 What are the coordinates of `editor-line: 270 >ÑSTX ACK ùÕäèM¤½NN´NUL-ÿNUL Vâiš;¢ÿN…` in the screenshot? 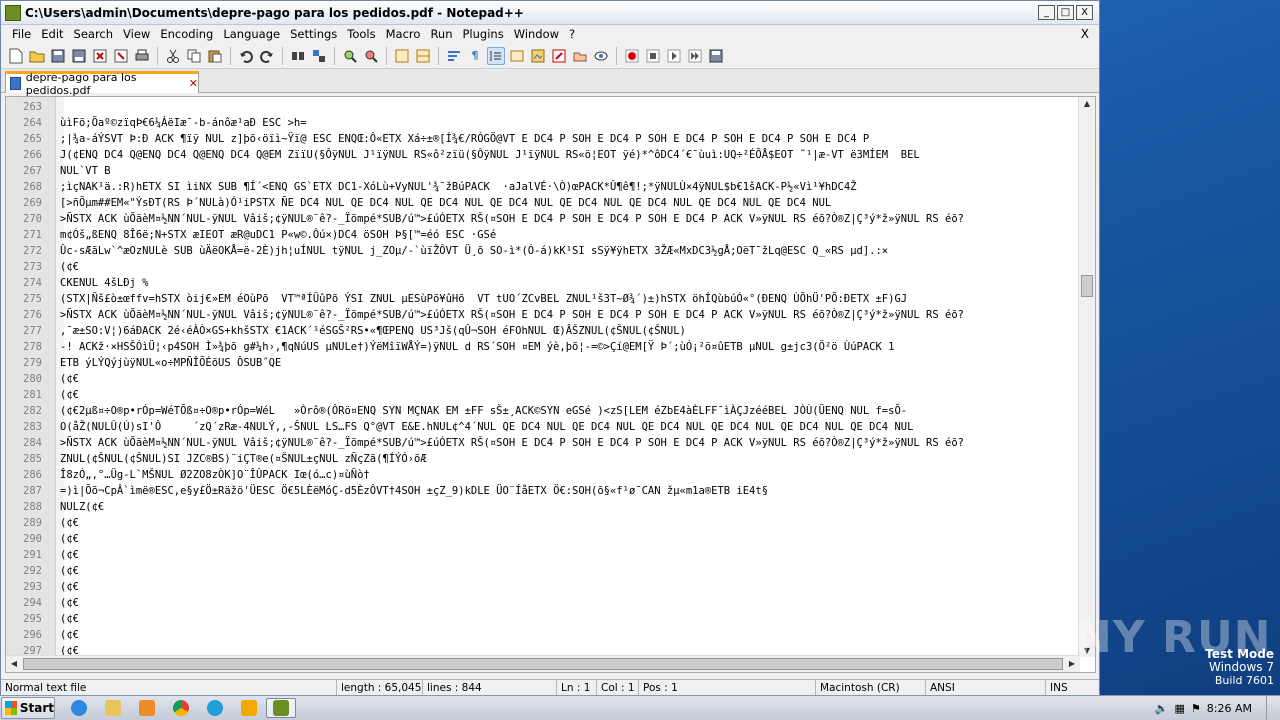 It's located at (542, 219).